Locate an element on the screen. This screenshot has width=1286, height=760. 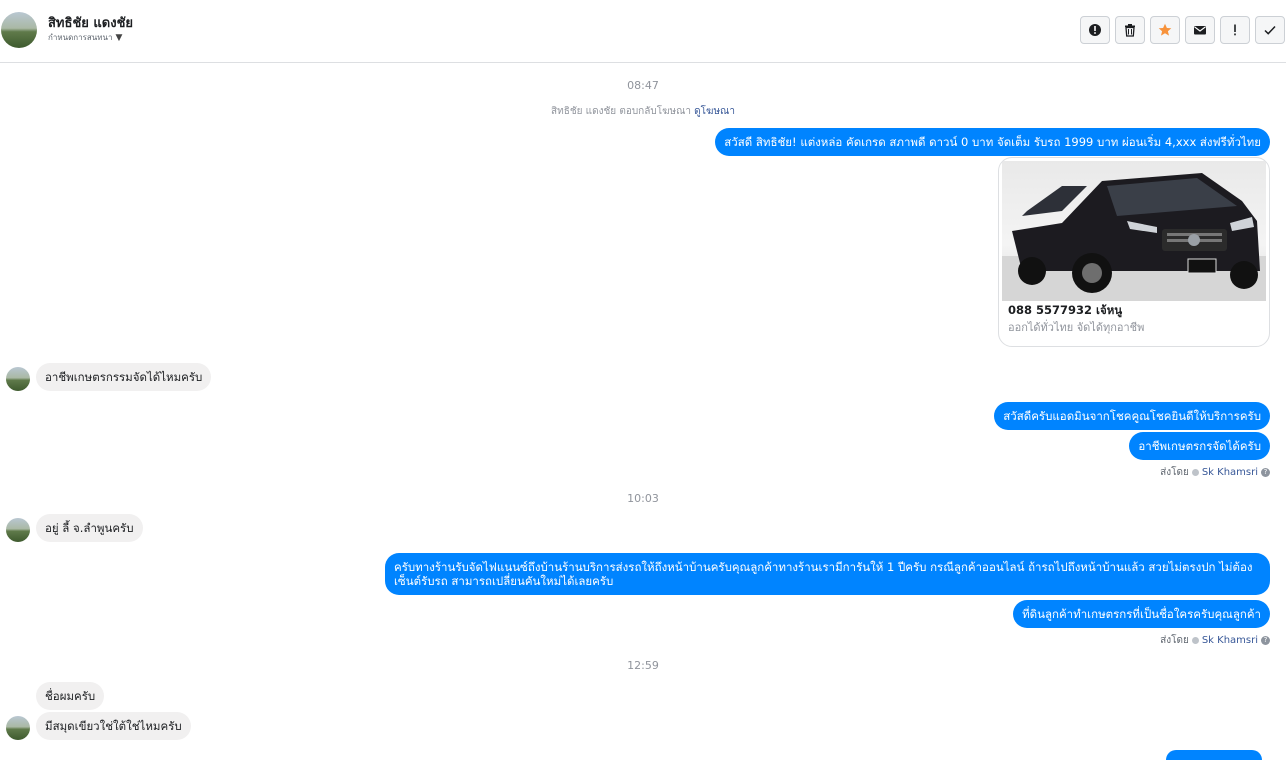
trash-icon is located at coordinates (1130, 30).